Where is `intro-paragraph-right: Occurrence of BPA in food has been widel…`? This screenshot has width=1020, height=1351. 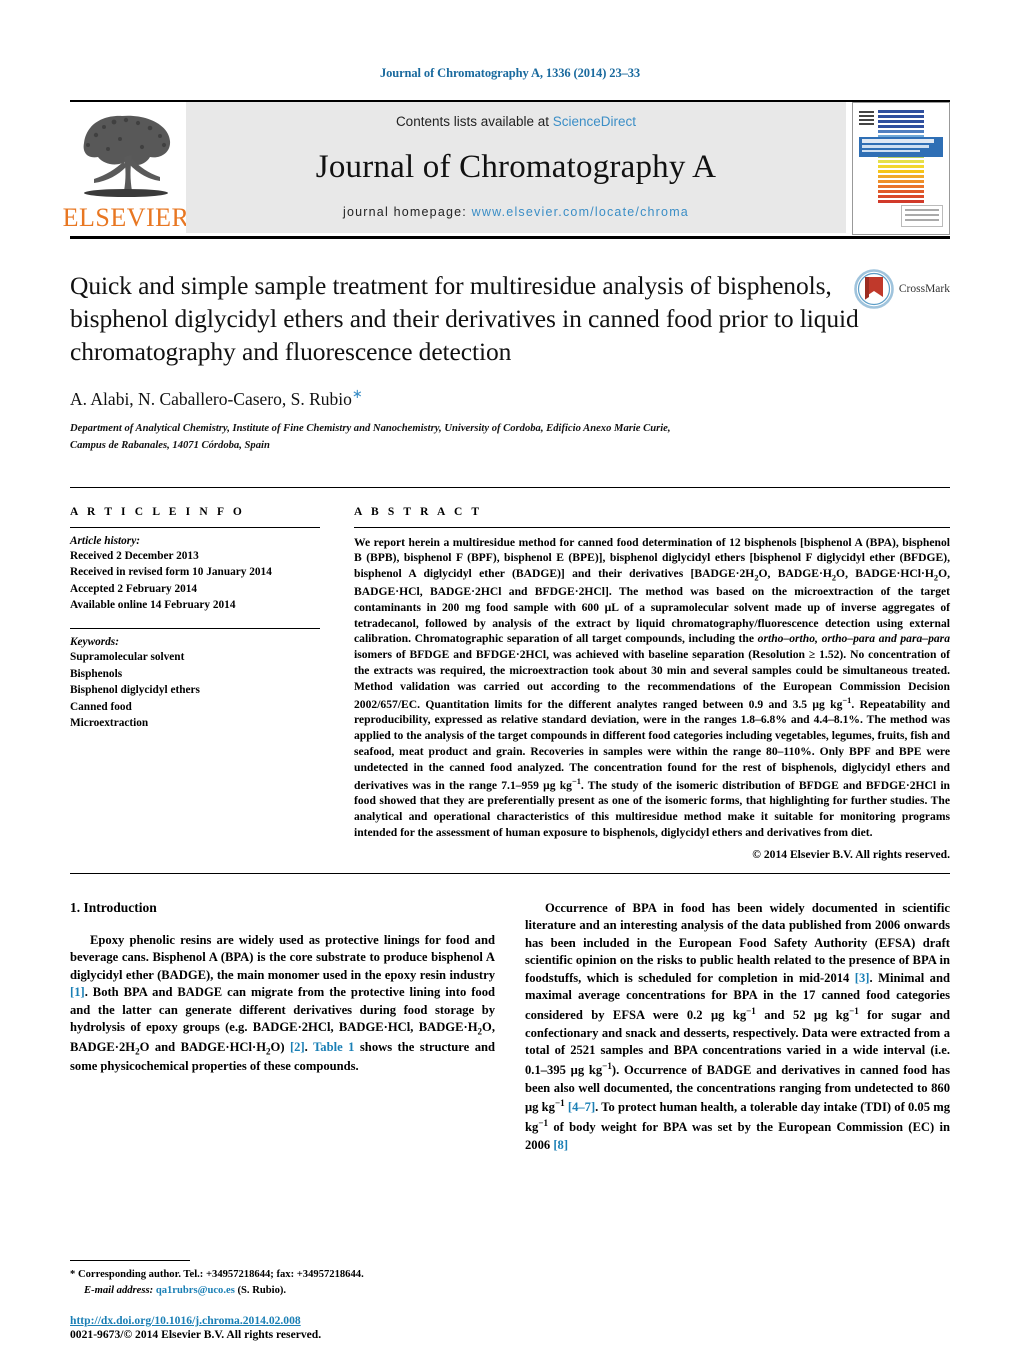 intro-paragraph-right: Occurrence of BPA in food has been widel… is located at coordinates (737, 1027).